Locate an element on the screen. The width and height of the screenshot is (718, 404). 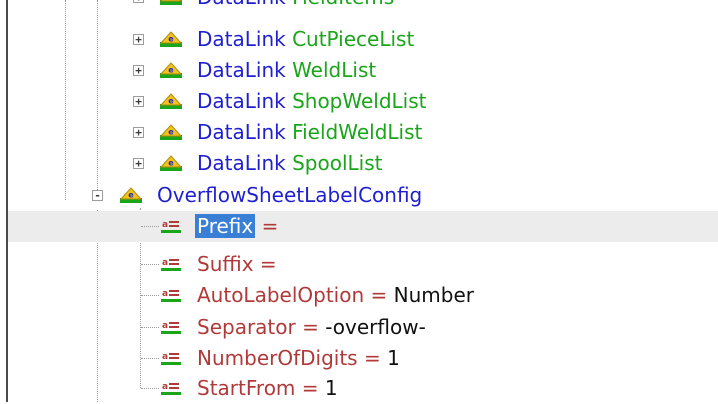
tree-node-label: StartFrom = 1 is located at coordinates (267, 388).